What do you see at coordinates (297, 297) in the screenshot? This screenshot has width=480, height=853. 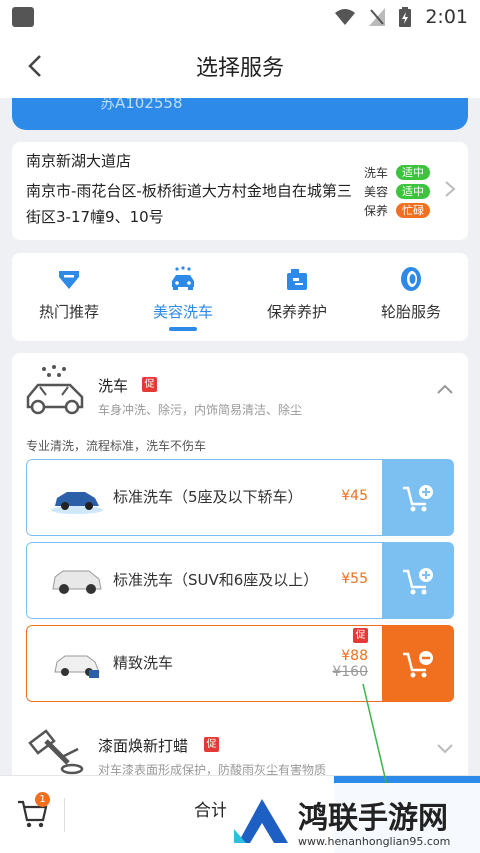 I see `tab-maintenance: 保养养护` at bounding box center [297, 297].